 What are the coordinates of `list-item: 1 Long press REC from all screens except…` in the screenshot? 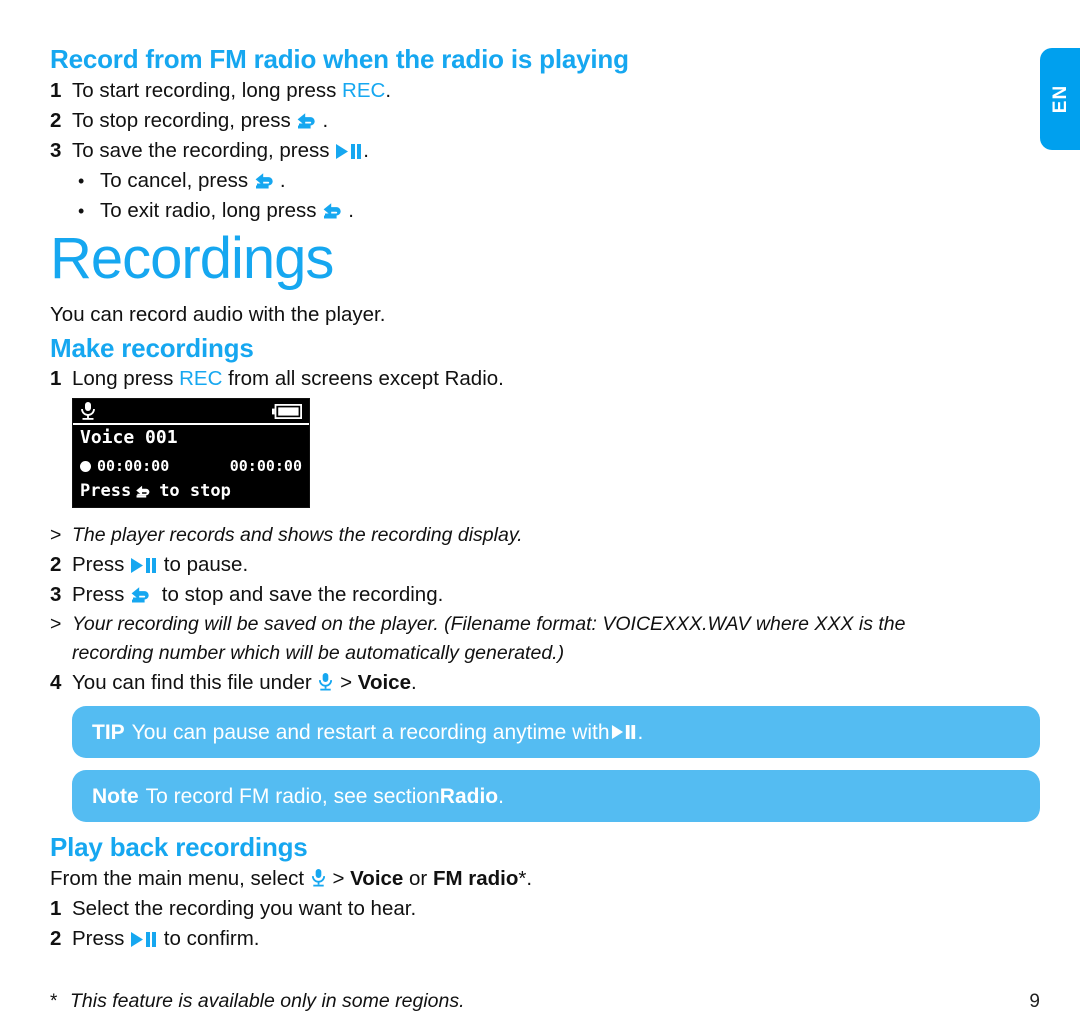 It's located at (500, 379).